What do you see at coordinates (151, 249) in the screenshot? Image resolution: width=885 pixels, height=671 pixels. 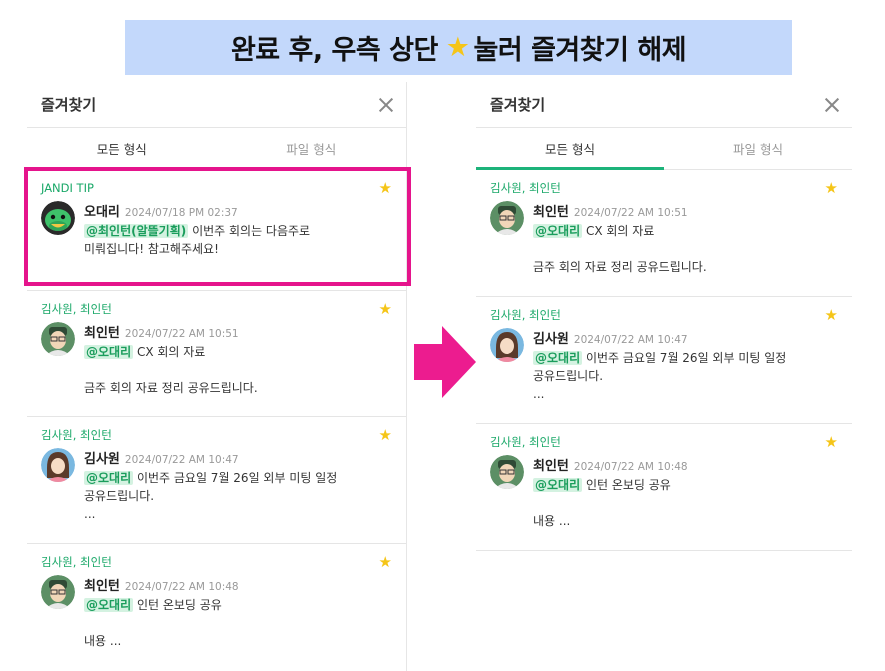 I see `message-rest: 미뤄집니다! 참고해주세요!` at bounding box center [151, 249].